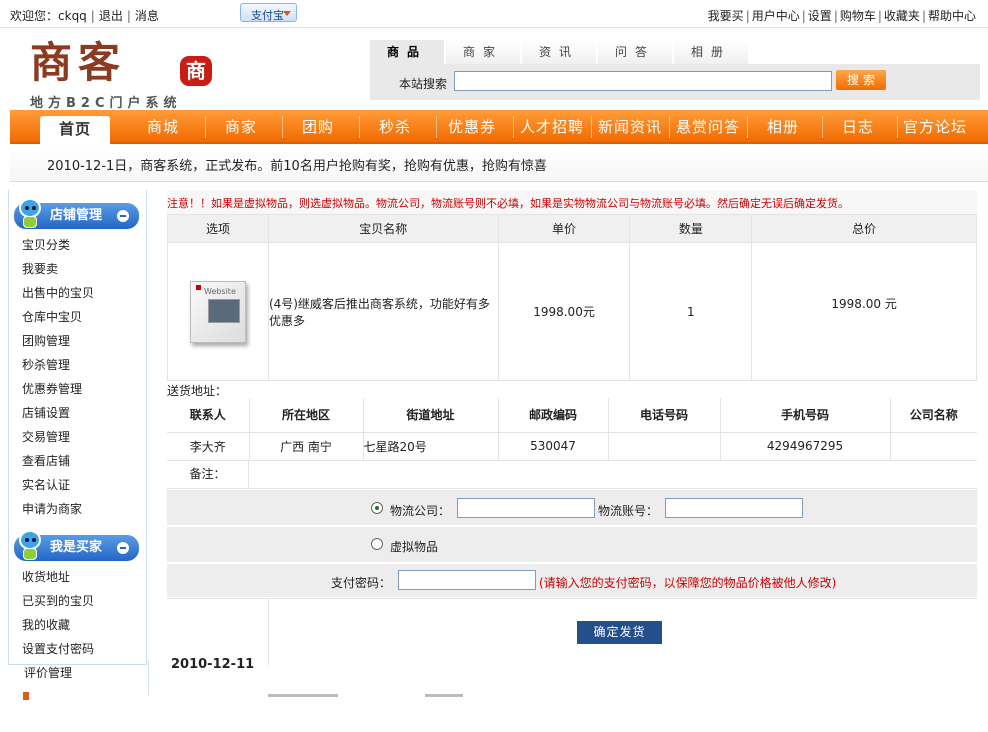 The height and width of the screenshot is (732, 988). I want to click on nav-flash-sale: 秒杀, so click(395, 127).